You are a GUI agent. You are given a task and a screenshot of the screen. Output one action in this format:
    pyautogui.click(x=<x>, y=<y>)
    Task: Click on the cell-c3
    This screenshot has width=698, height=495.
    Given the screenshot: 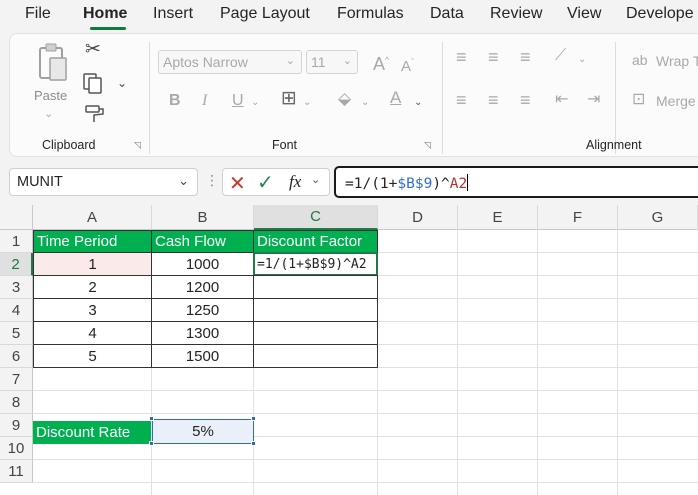 What is the action you would take?
    pyautogui.click(x=315, y=287)
    